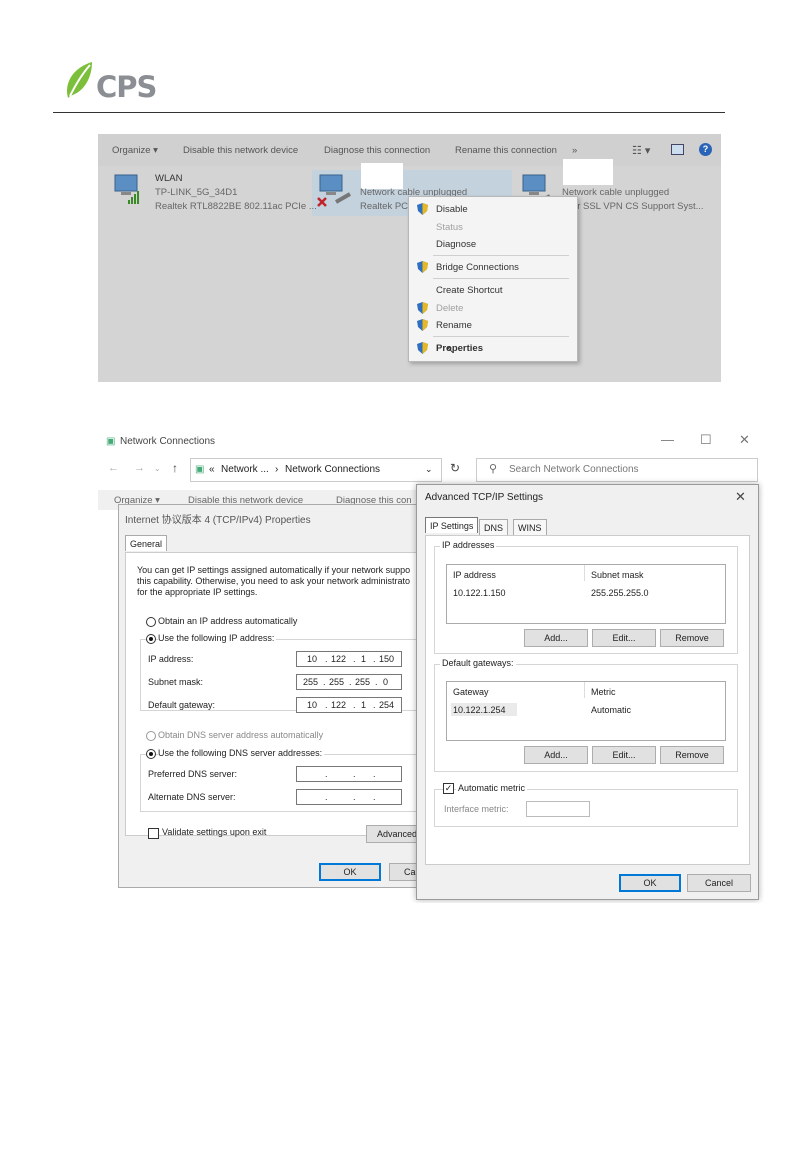 The height and width of the screenshot is (1151, 794). Describe the element at coordinates (241, 735) in the screenshot. I see `obtain-dns-auto-label: Obtain DNS server address automatically` at that location.